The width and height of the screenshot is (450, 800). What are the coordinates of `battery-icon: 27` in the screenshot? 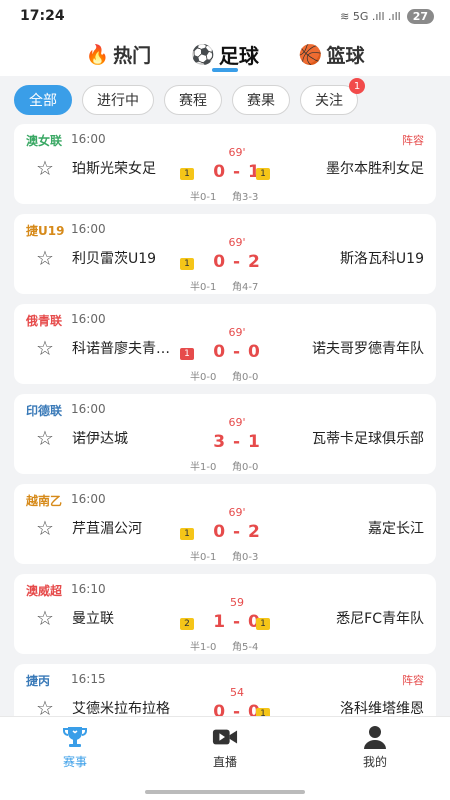 It's located at (420, 16).